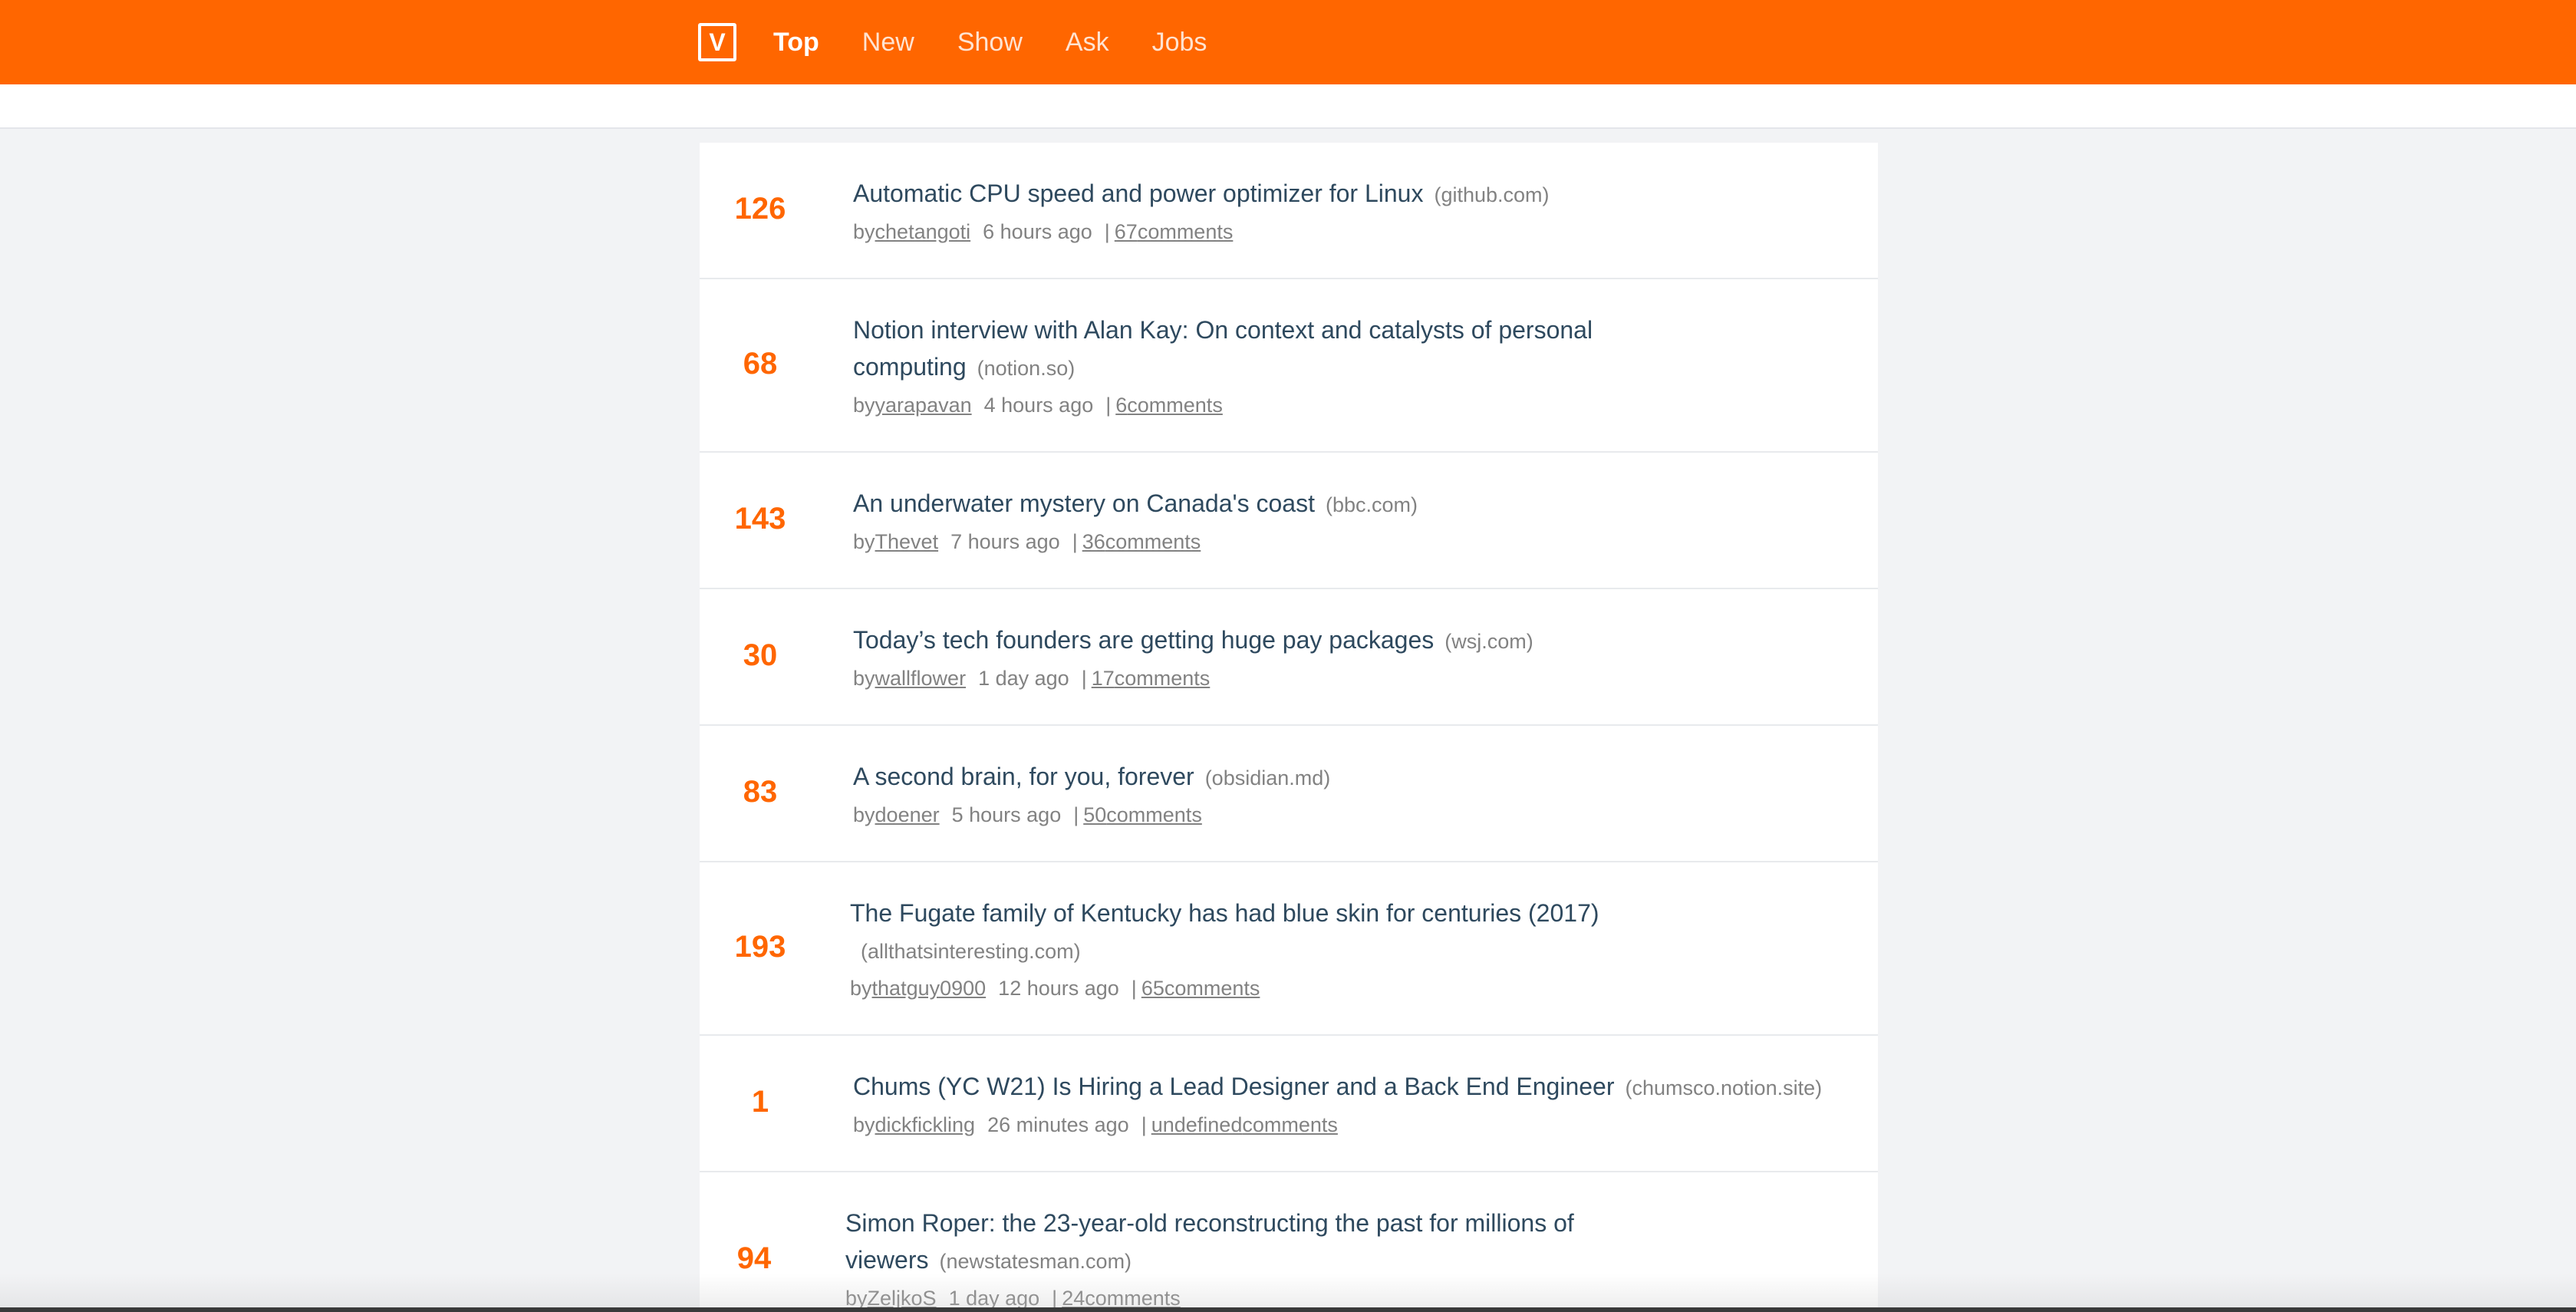 This screenshot has height=1312, width=2576. I want to click on story-meta: bythatguy0900 12 hours ago | 65comments, so click(1256, 988).